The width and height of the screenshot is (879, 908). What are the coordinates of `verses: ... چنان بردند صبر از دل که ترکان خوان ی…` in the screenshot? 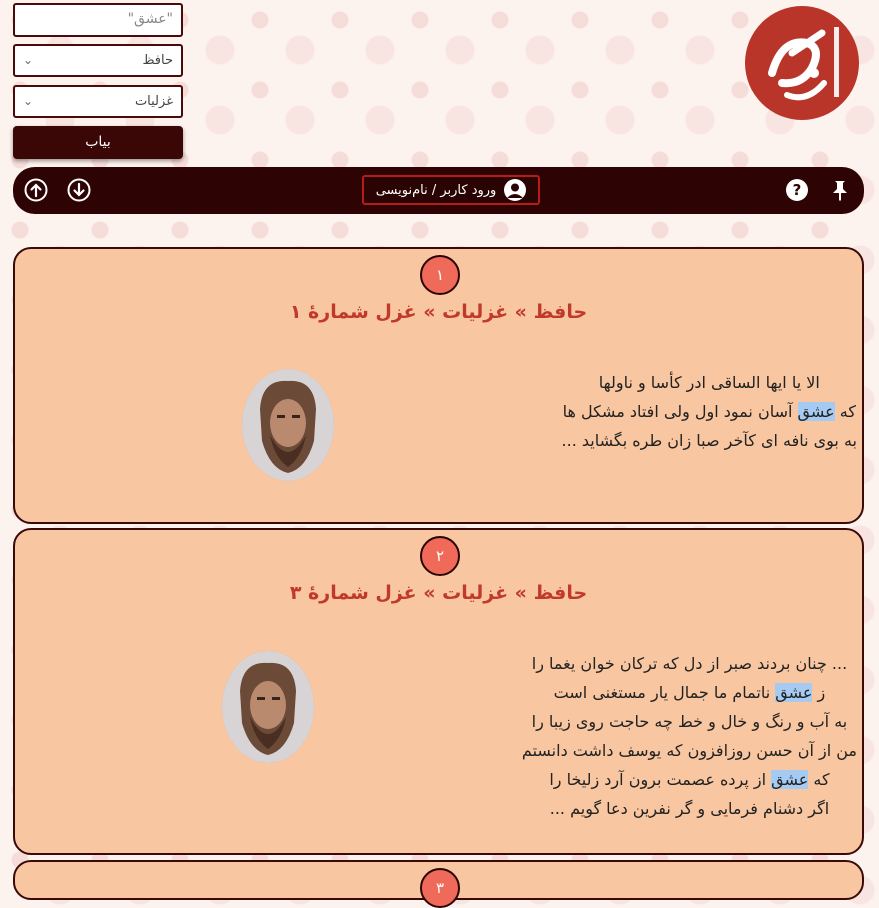 It's located at (689, 736).